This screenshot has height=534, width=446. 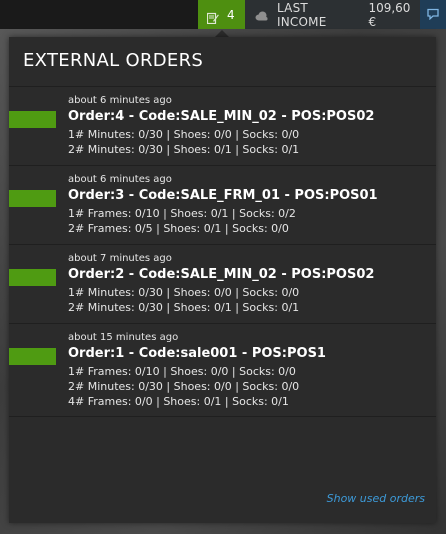 I want to click on chat-icon, so click(x=433, y=14).